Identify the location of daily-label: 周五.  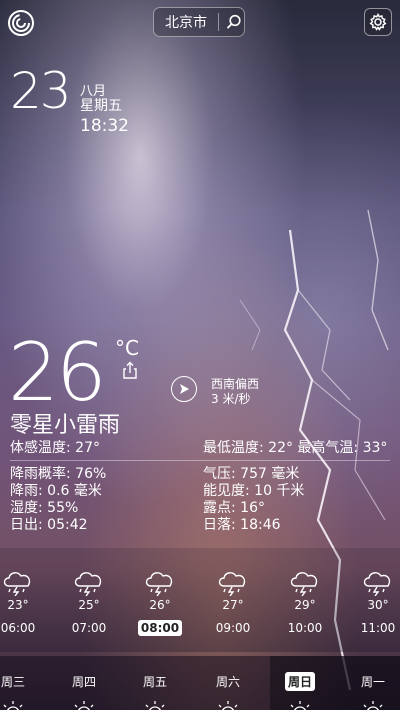
(154, 682).